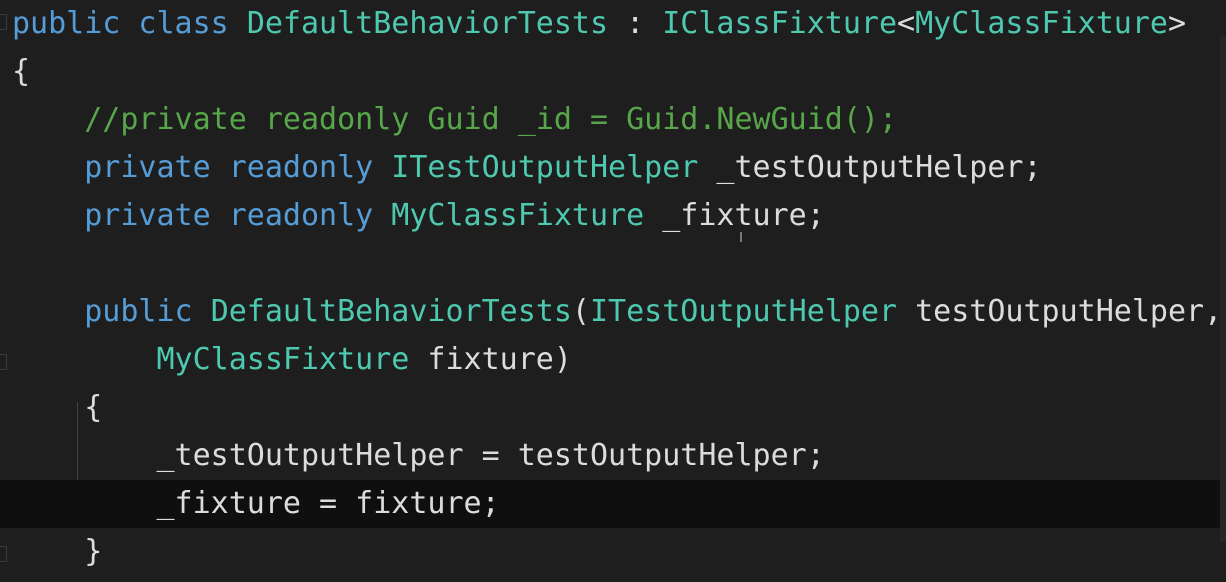 The image size is (1226, 582). What do you see at coordinates (57, 551) in the screenshot?
I see `code-token-plain: }` at bounding box center [57, 551].